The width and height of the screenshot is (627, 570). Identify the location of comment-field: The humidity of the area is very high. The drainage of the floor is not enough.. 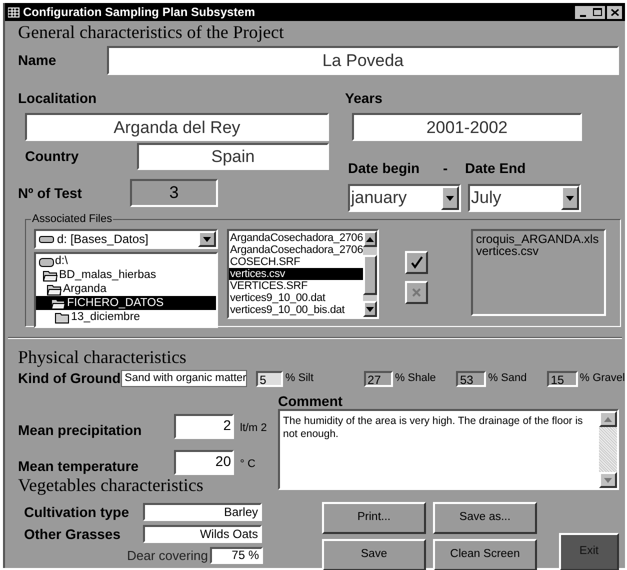
(448, 449).